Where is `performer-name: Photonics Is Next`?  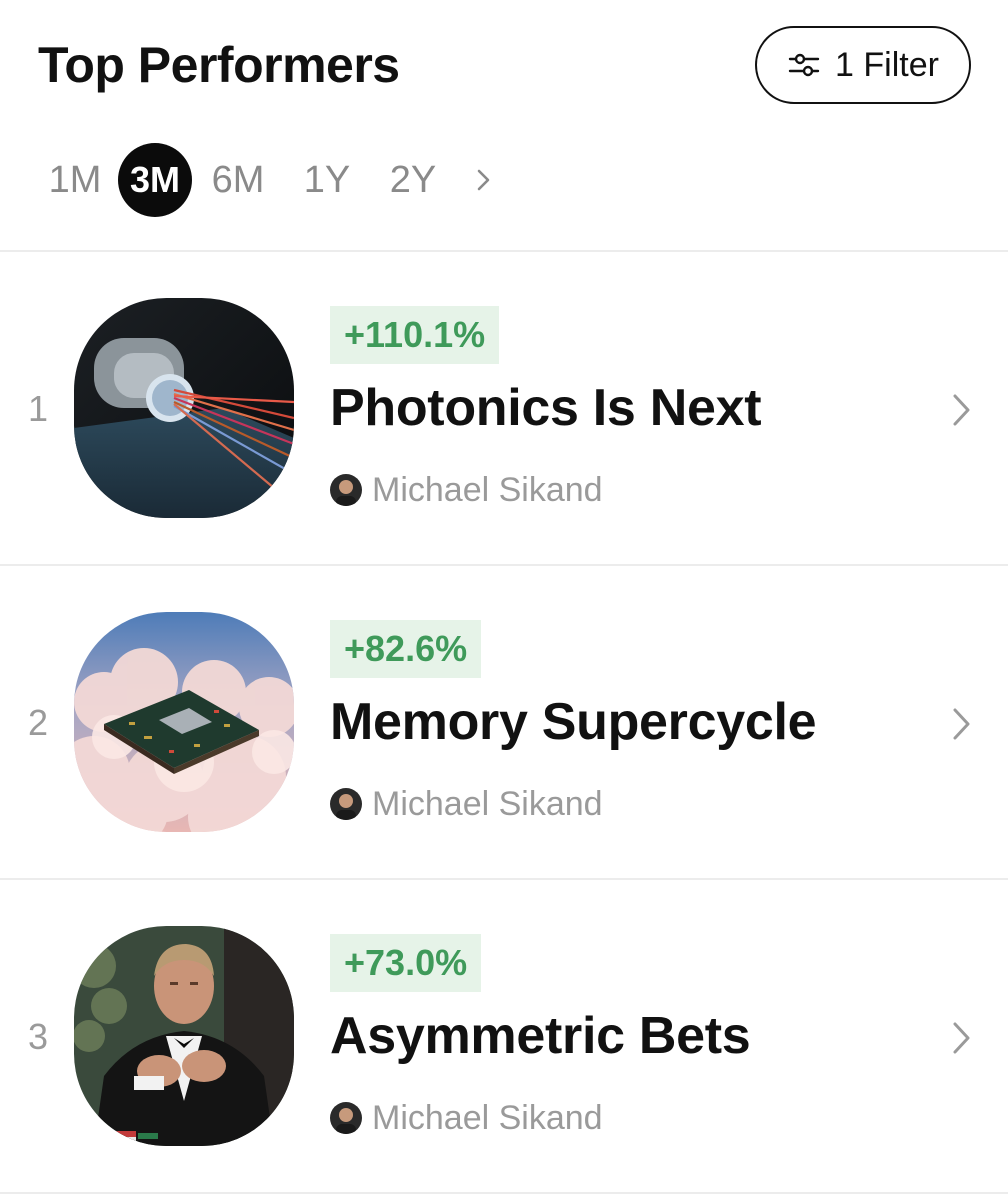 performer-name: Photonics Is Next is located at coordinates (546, 408).